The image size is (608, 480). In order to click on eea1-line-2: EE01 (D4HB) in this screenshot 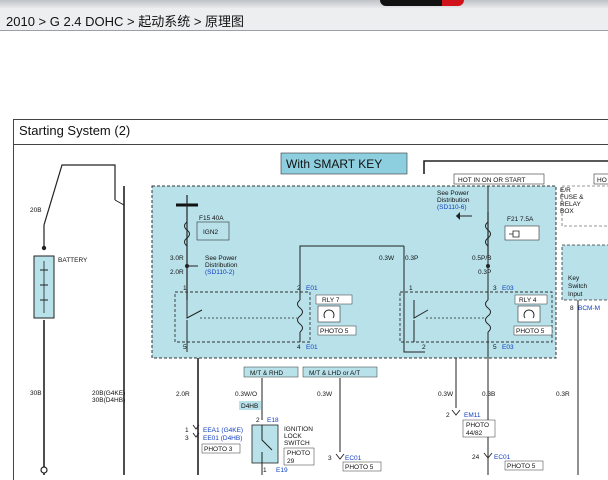, I will do `click(222, 438)`.